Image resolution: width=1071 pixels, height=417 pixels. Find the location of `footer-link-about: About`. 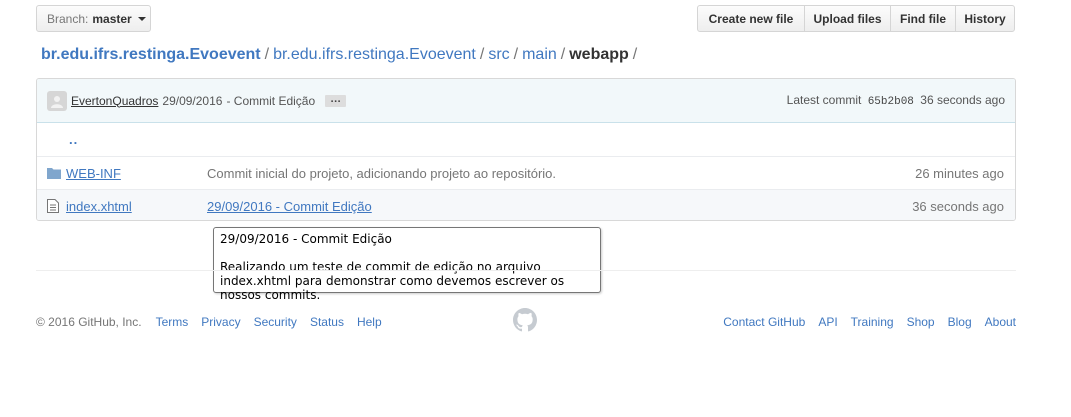

footer-link-about: About is located at coordinates (1000, 322).